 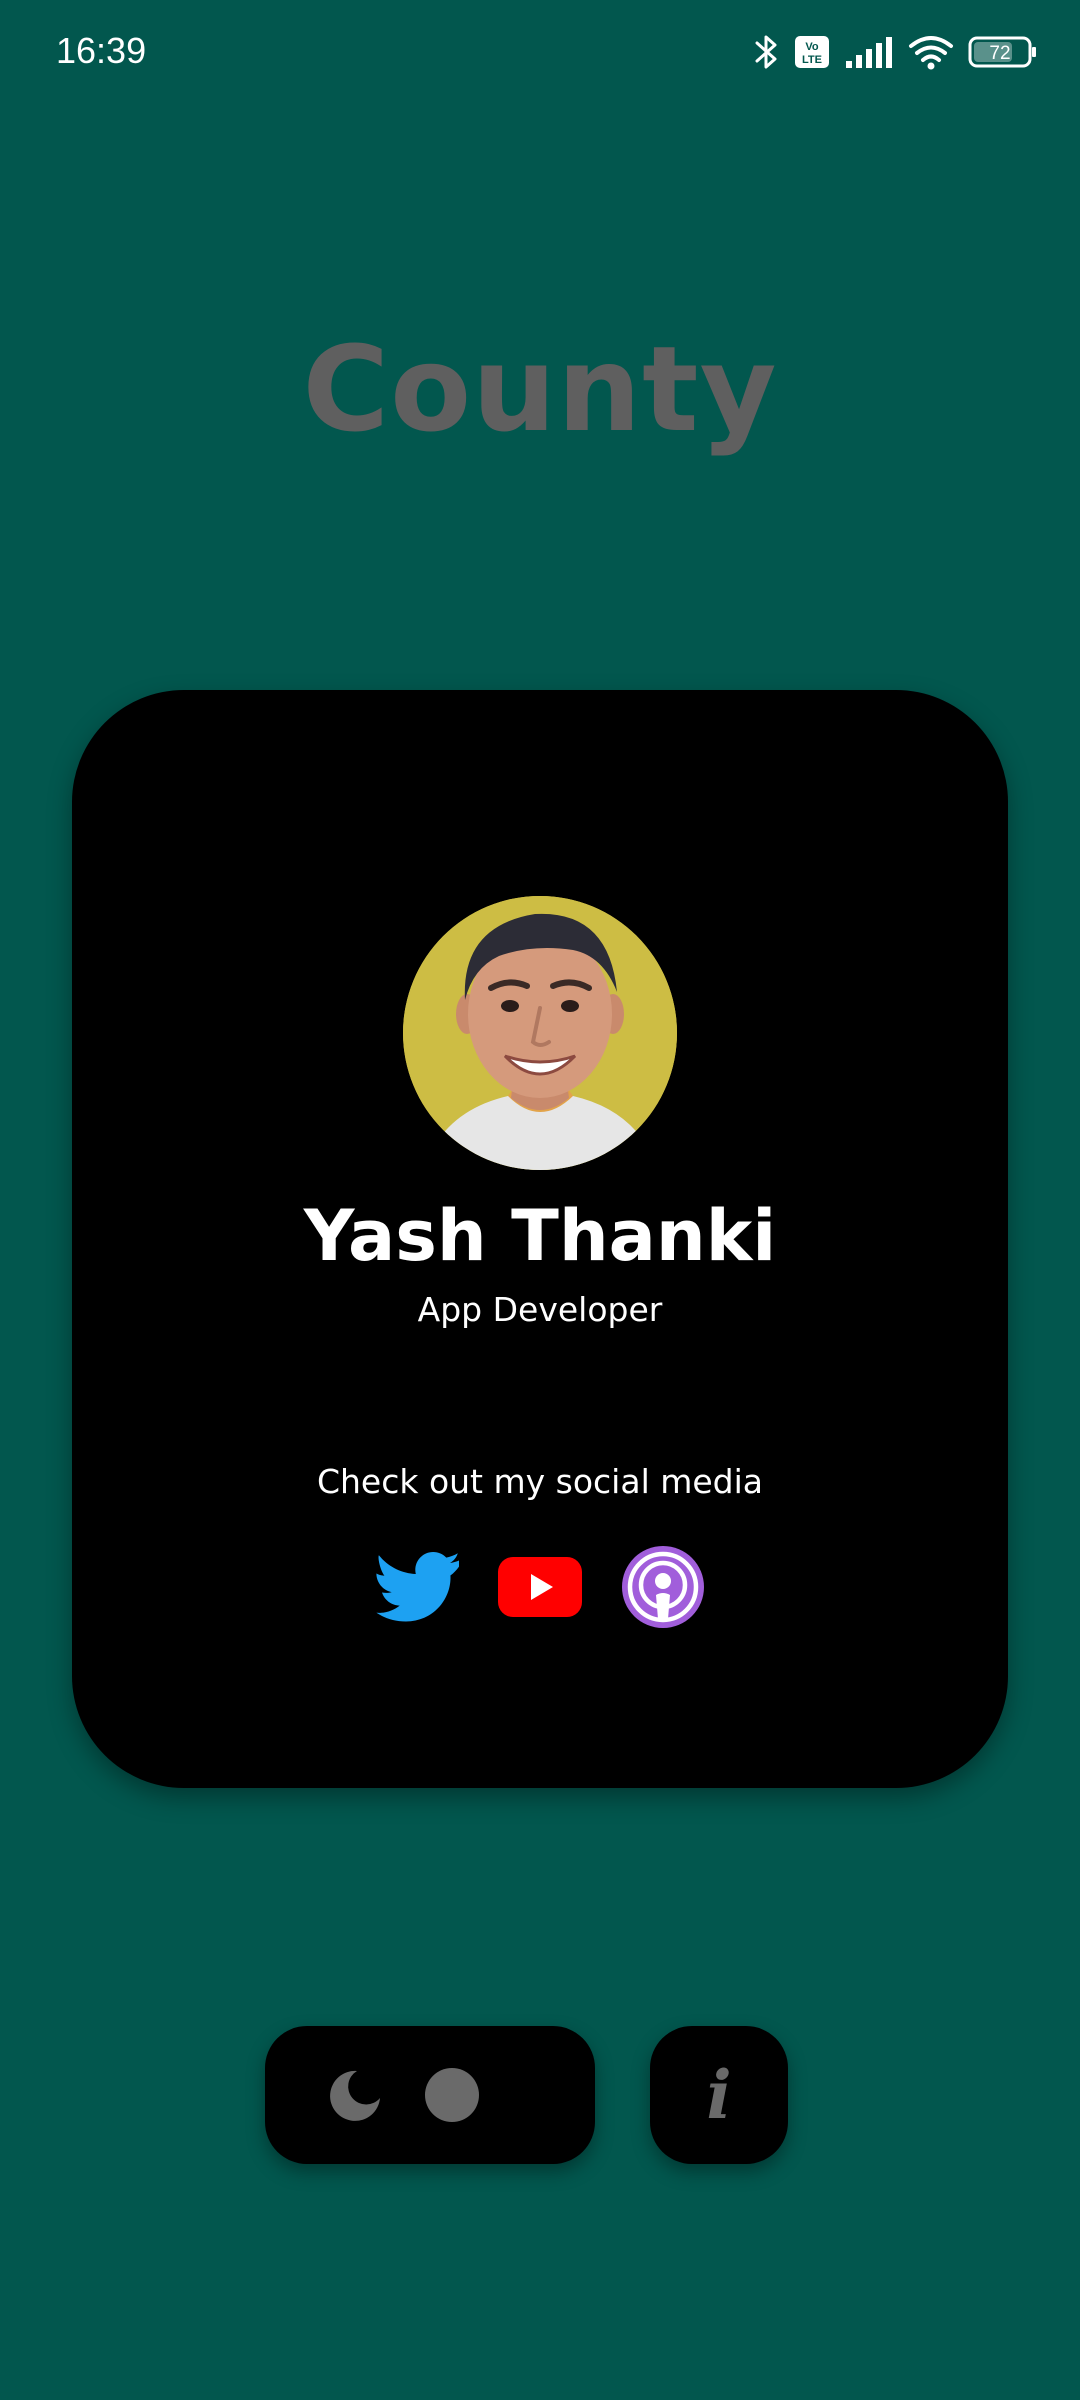 What do you see at coordinates (869, 52) in the screenshot?
I see `signal-icon` at bounding box center [869, 52].